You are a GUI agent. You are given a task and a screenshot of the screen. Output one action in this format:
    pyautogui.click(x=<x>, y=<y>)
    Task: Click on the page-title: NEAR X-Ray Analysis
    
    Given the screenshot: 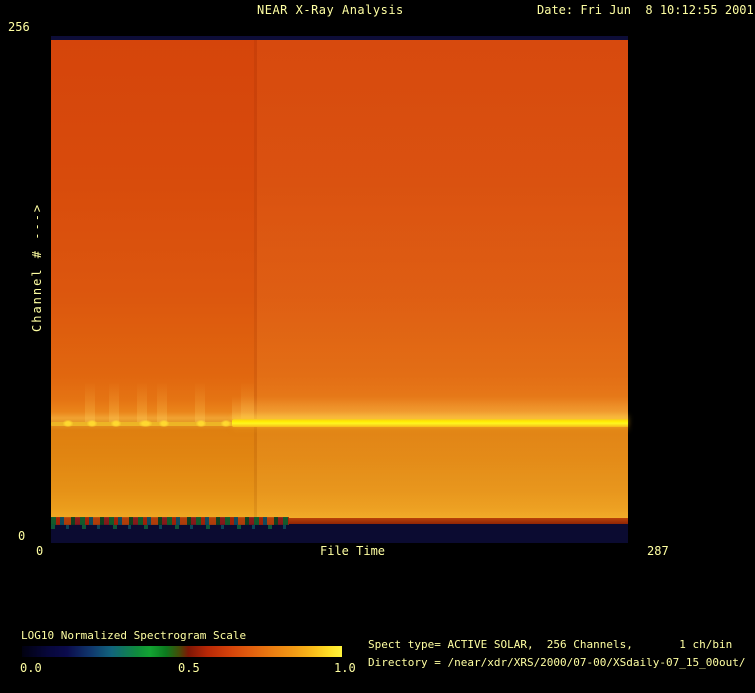 What is the action you would take?
    pyautogui.click(x=330, y=10)
    